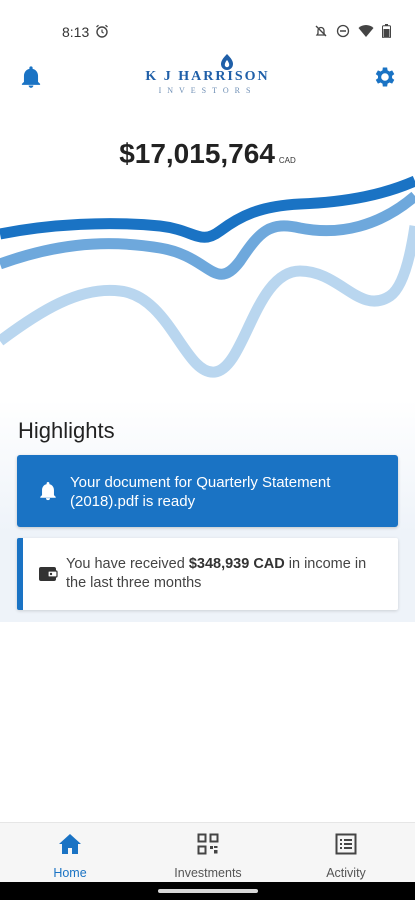  Describe the element at coordinates (352, 33) in the screenshot. I see `status-icons` at that location.